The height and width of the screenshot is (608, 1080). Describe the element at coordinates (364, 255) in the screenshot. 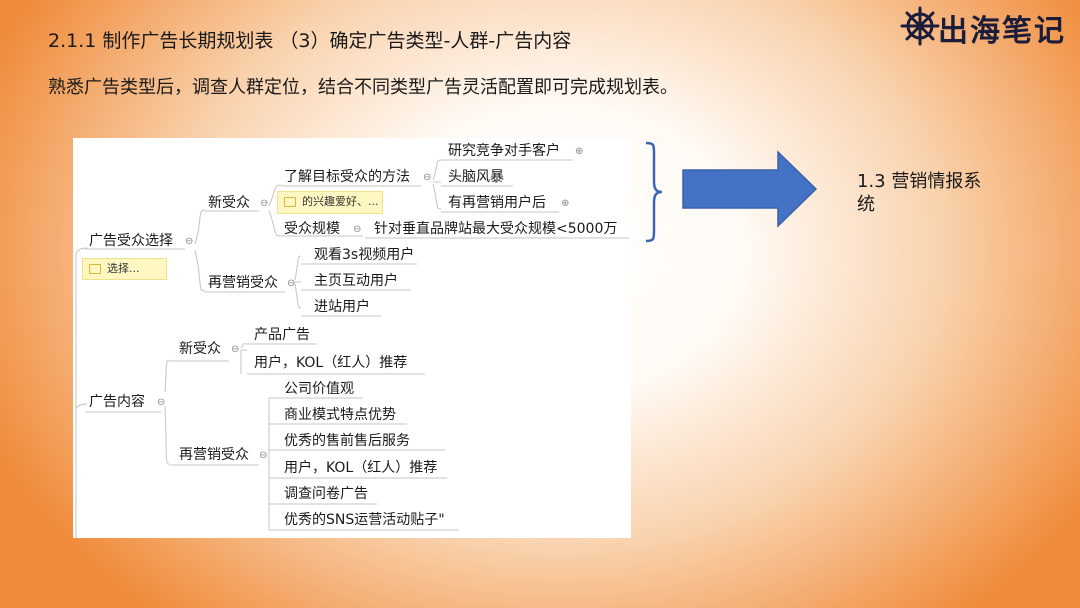

I see `node-remarketing-item: 观看3s视频用户` at that location.